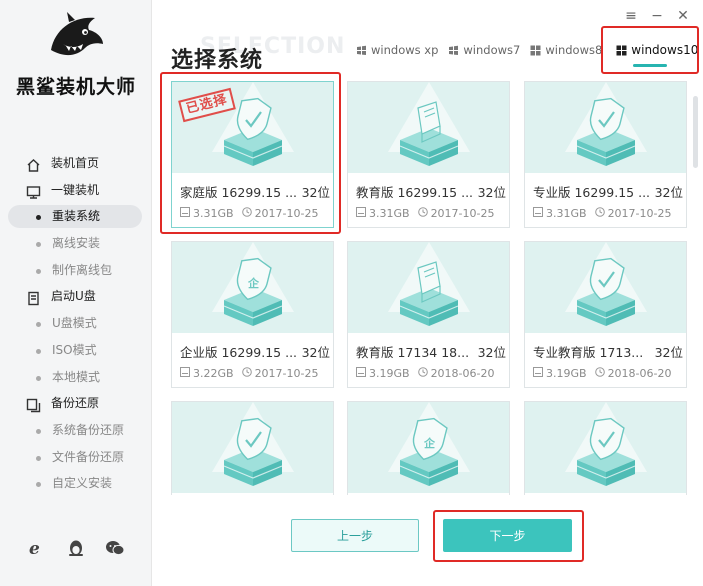 The height and width of the screenshot is (586, 703). I want to click on home-icon, so click(33, 164).